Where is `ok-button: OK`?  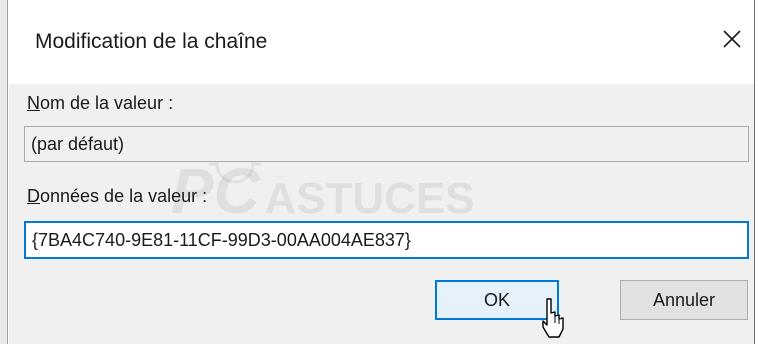
ok-button: OK is located at coordinates (497, 300).